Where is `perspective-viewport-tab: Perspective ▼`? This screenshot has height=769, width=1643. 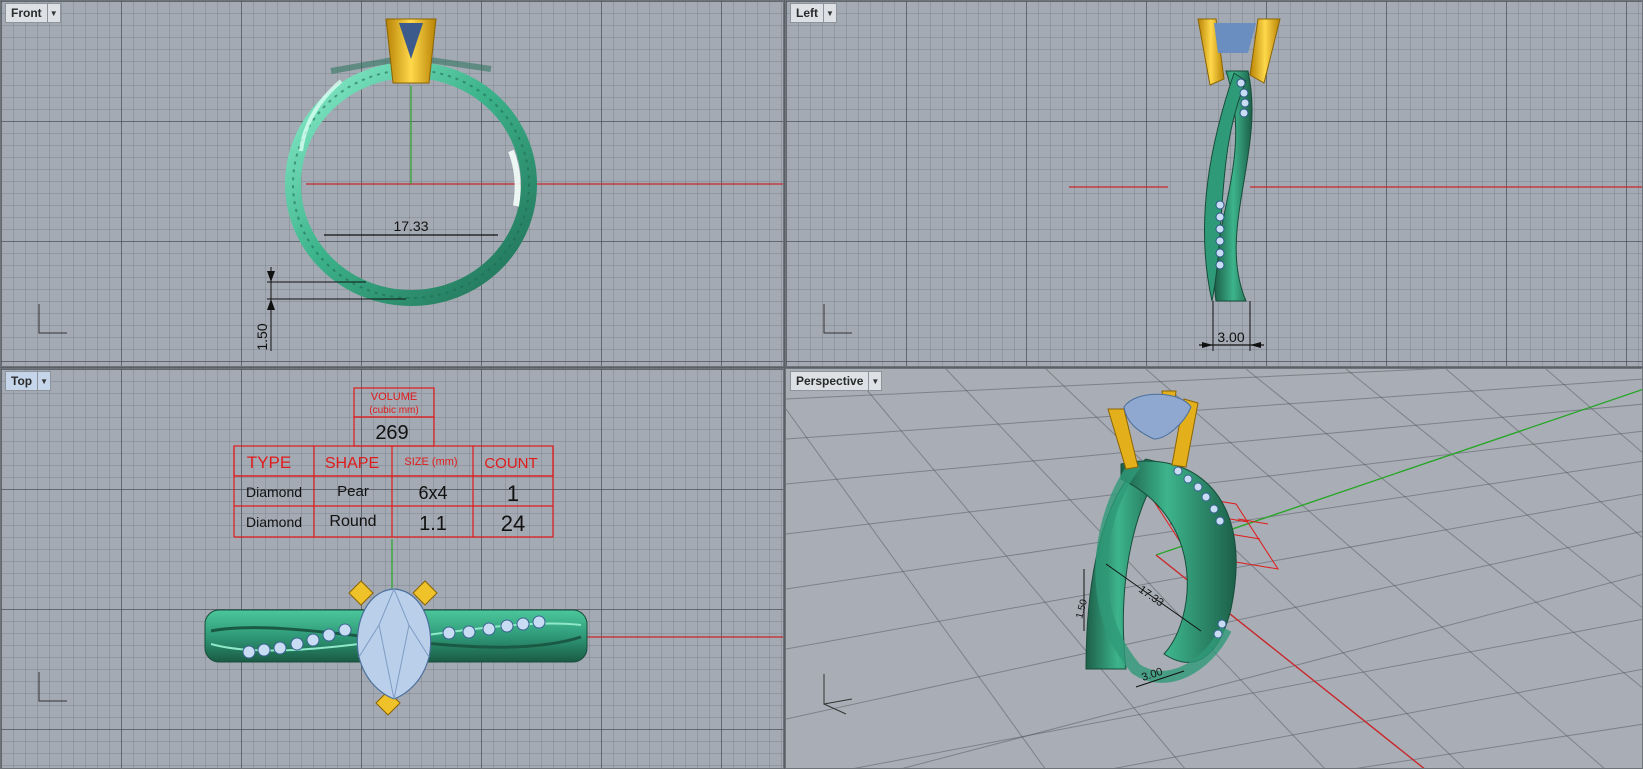
perspective-viewport-tab: Perspective ▼ is located at coordinates (836, 381).